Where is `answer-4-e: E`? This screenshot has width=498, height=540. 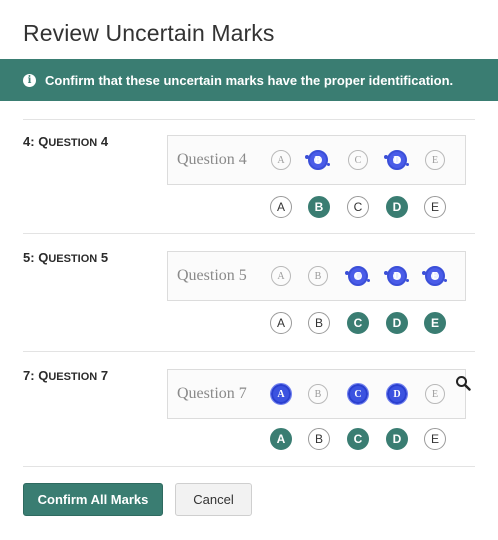 answer-4-e: E is located at coordinates (435, 207).